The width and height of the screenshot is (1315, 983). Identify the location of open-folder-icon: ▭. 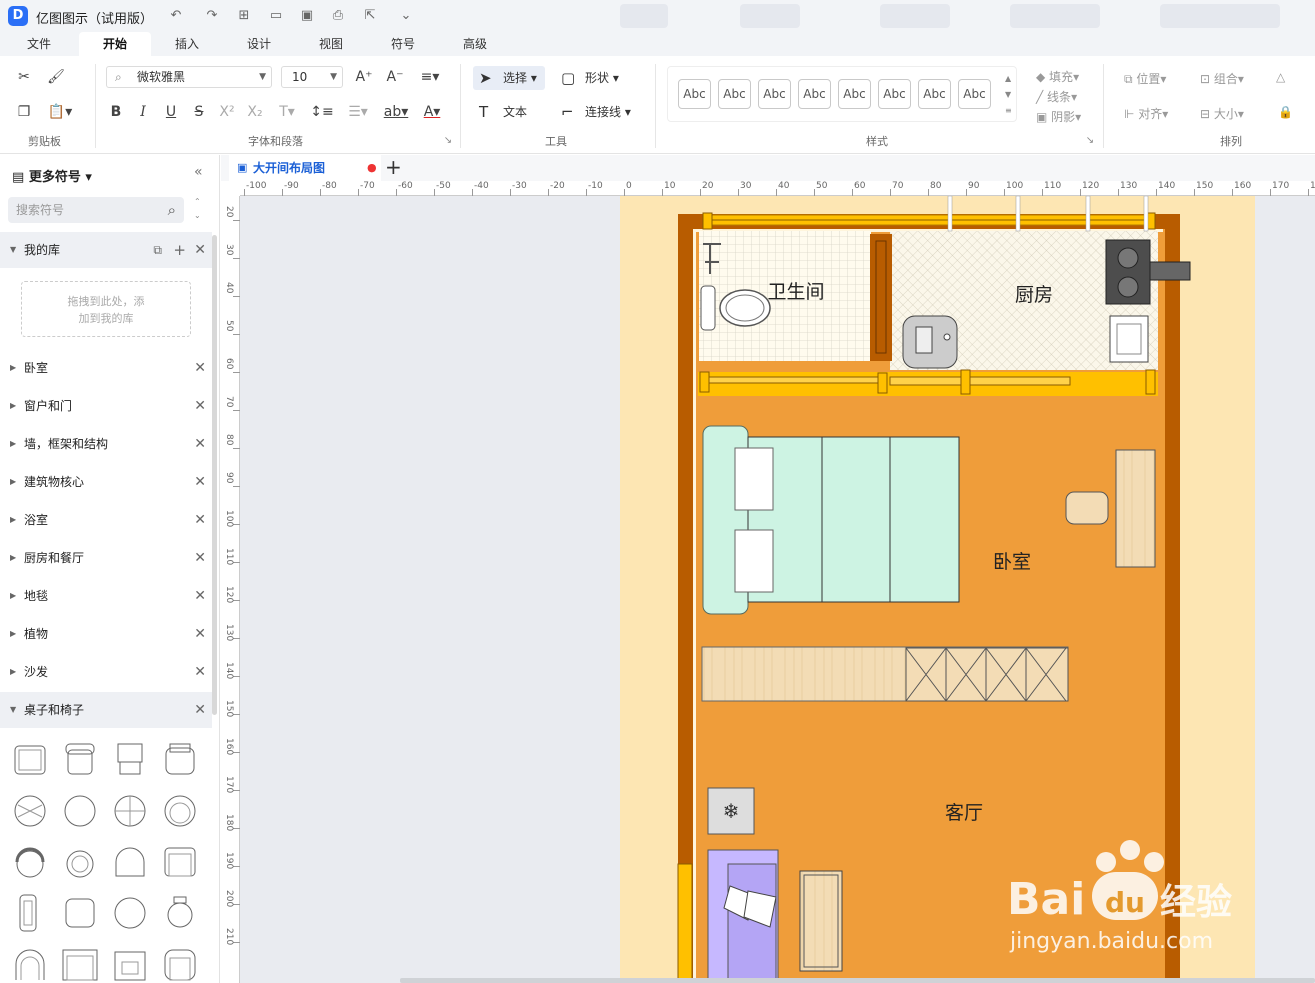
(276, 16).